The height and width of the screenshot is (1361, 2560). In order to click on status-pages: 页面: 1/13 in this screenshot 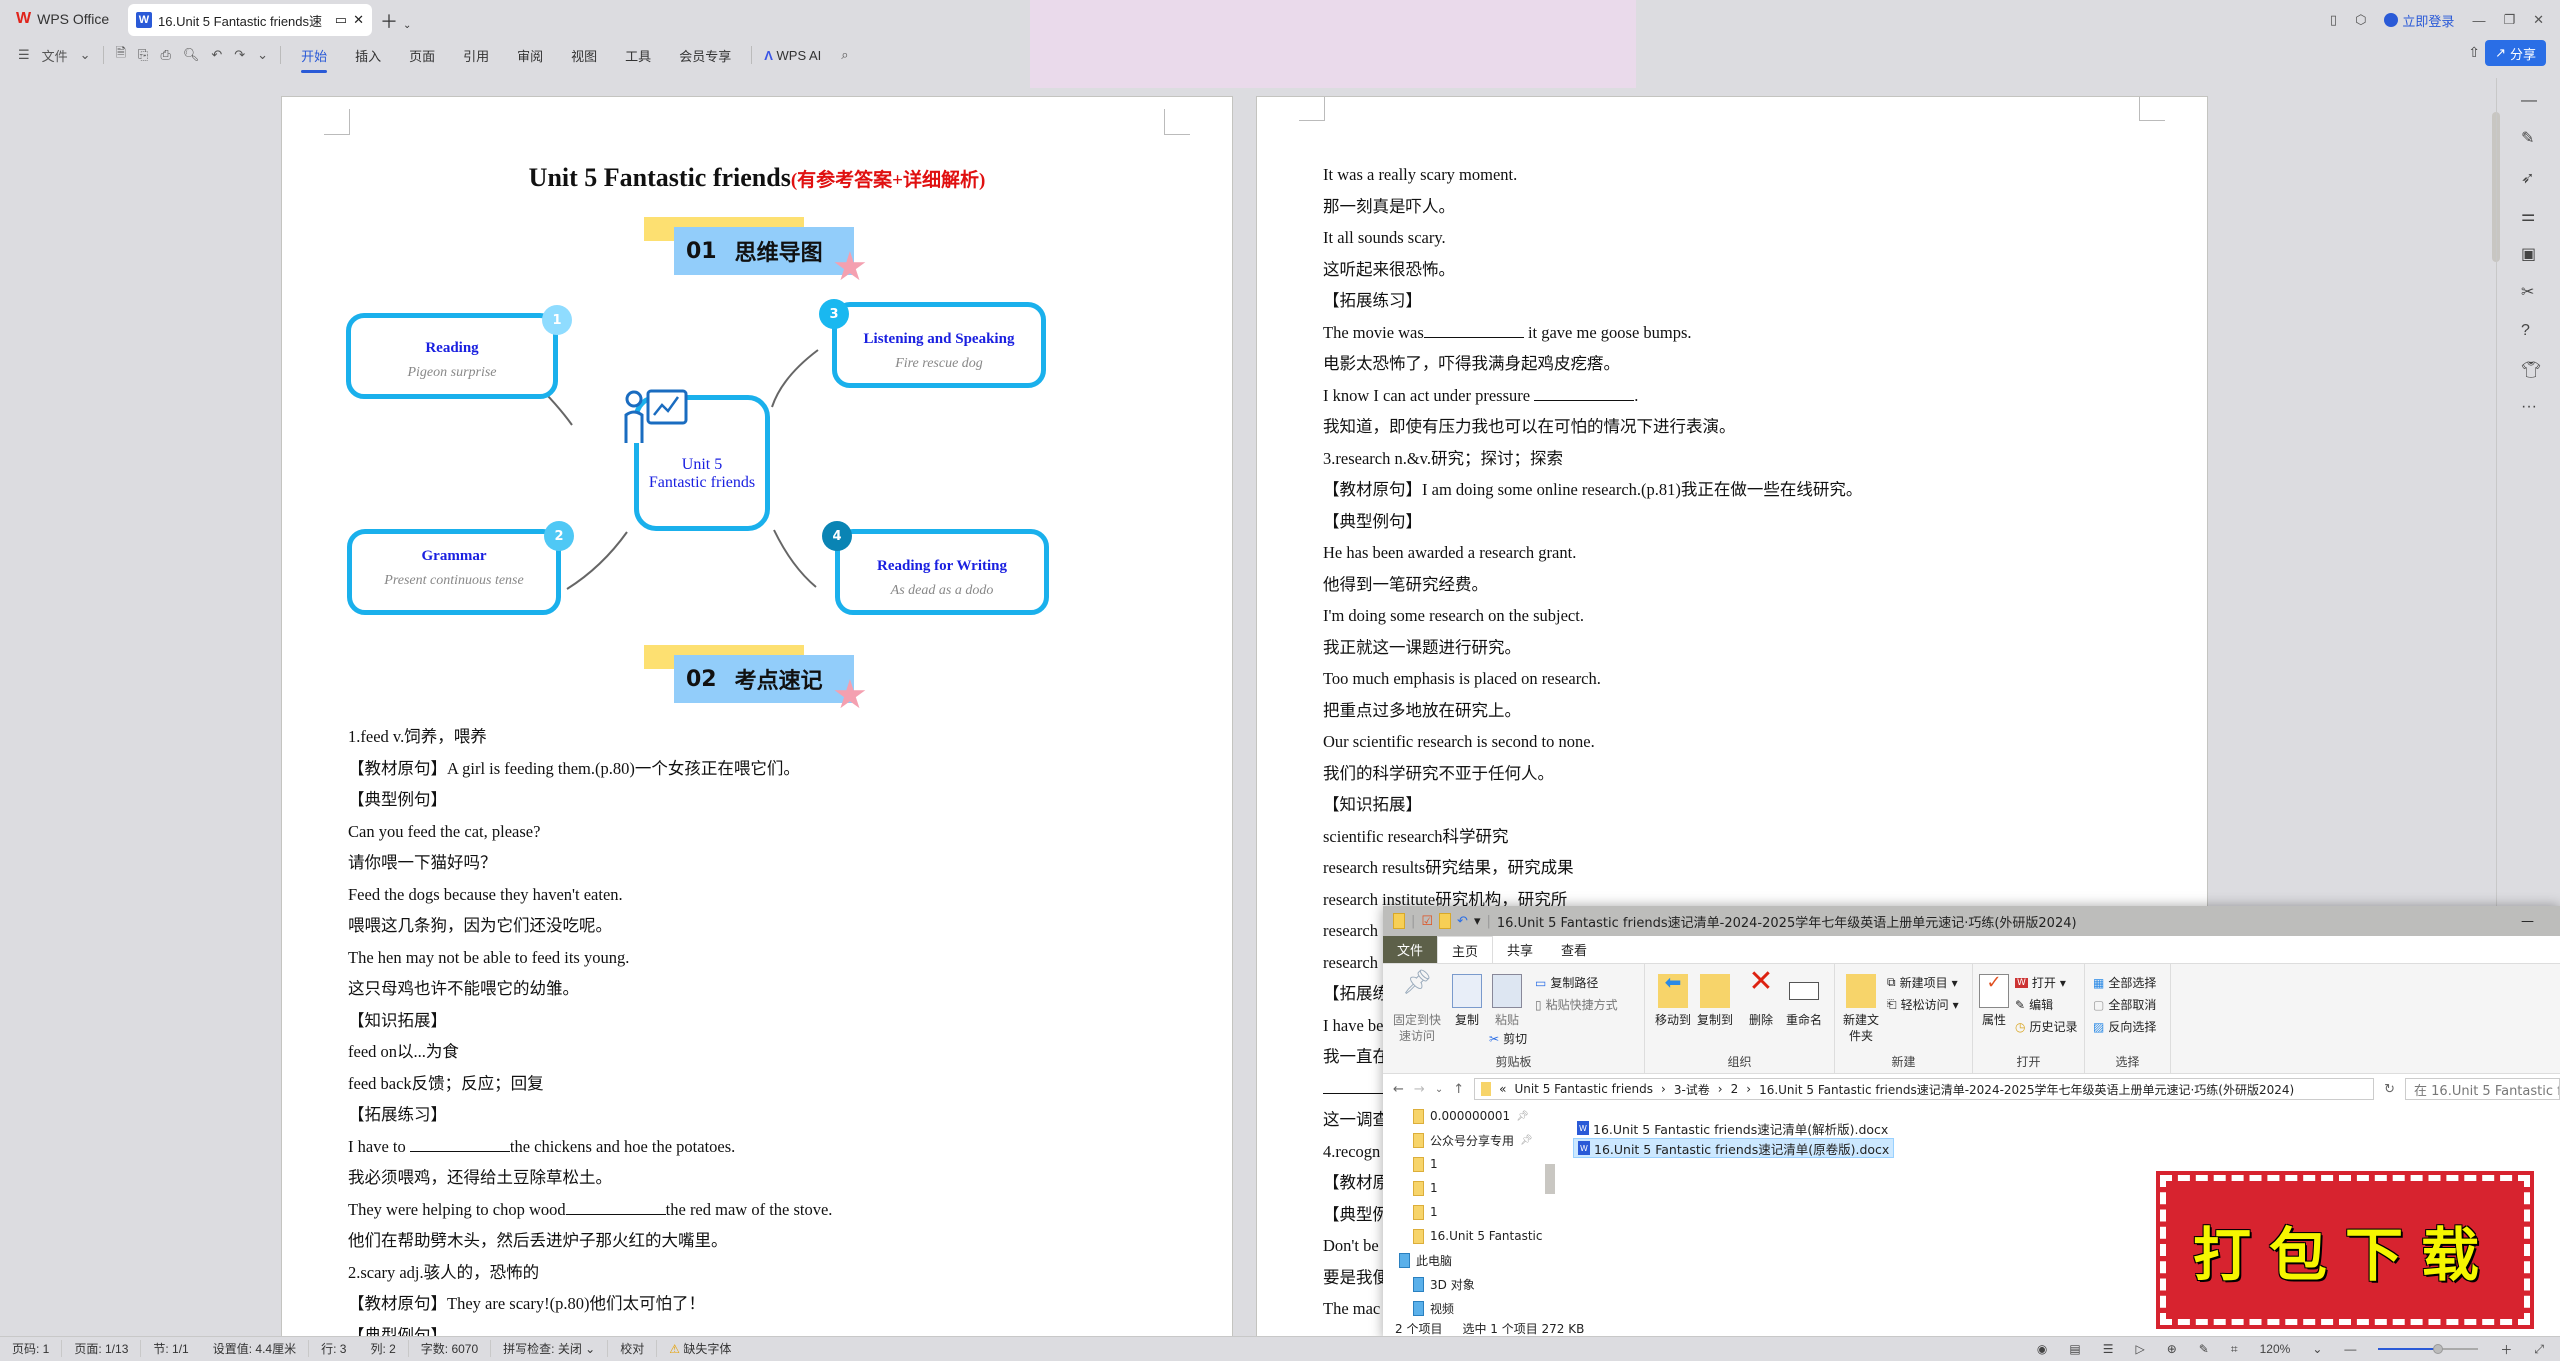, I will do `click(102, 1348)`.